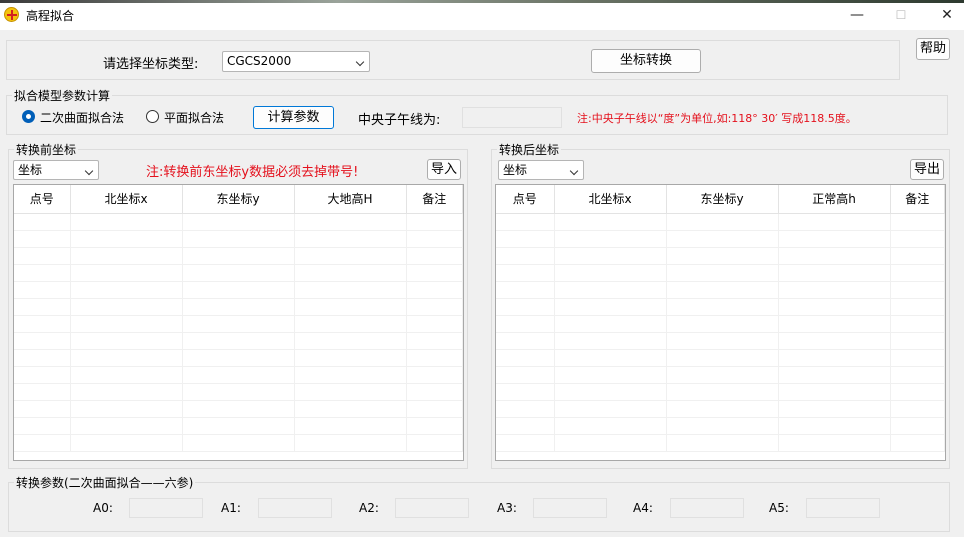 The image size is (964, 537). What do you see at coordinates (610, 199) in the screenshot?
I see `column-header: 北坐标x` at bounding box center [610, 199].